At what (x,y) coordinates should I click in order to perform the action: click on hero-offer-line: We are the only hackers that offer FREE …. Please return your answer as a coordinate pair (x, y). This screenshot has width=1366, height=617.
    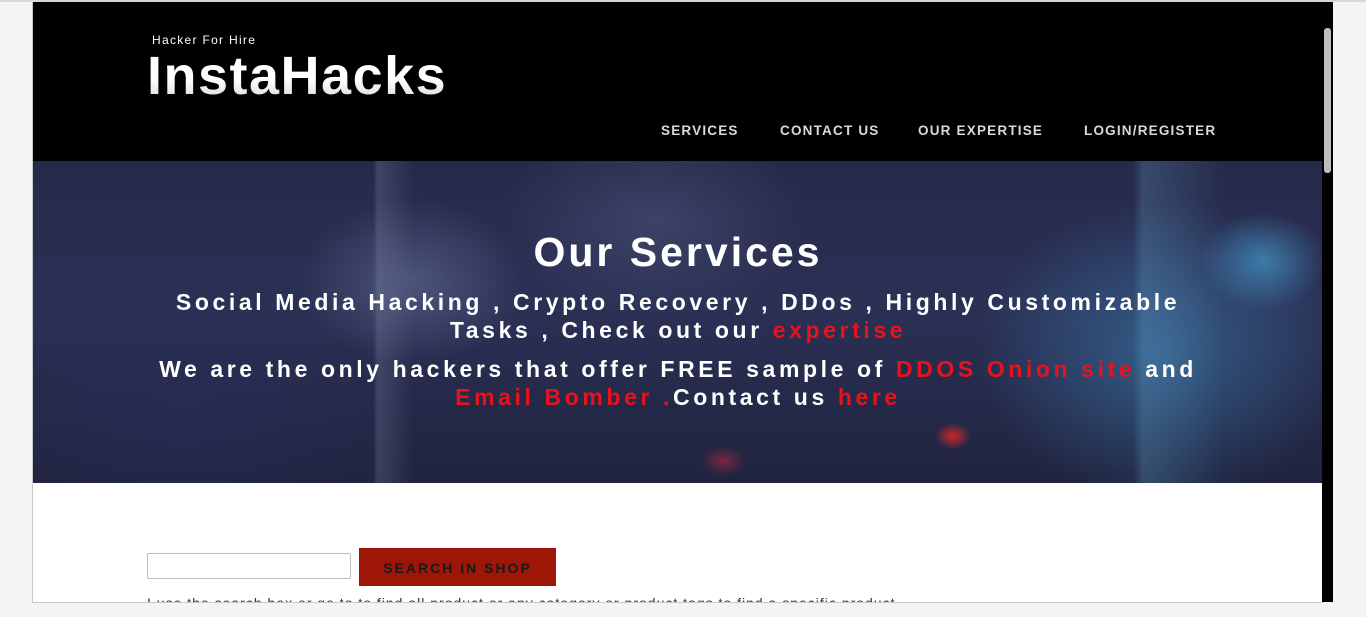
    Looking at the image, I should click on (678, 383).